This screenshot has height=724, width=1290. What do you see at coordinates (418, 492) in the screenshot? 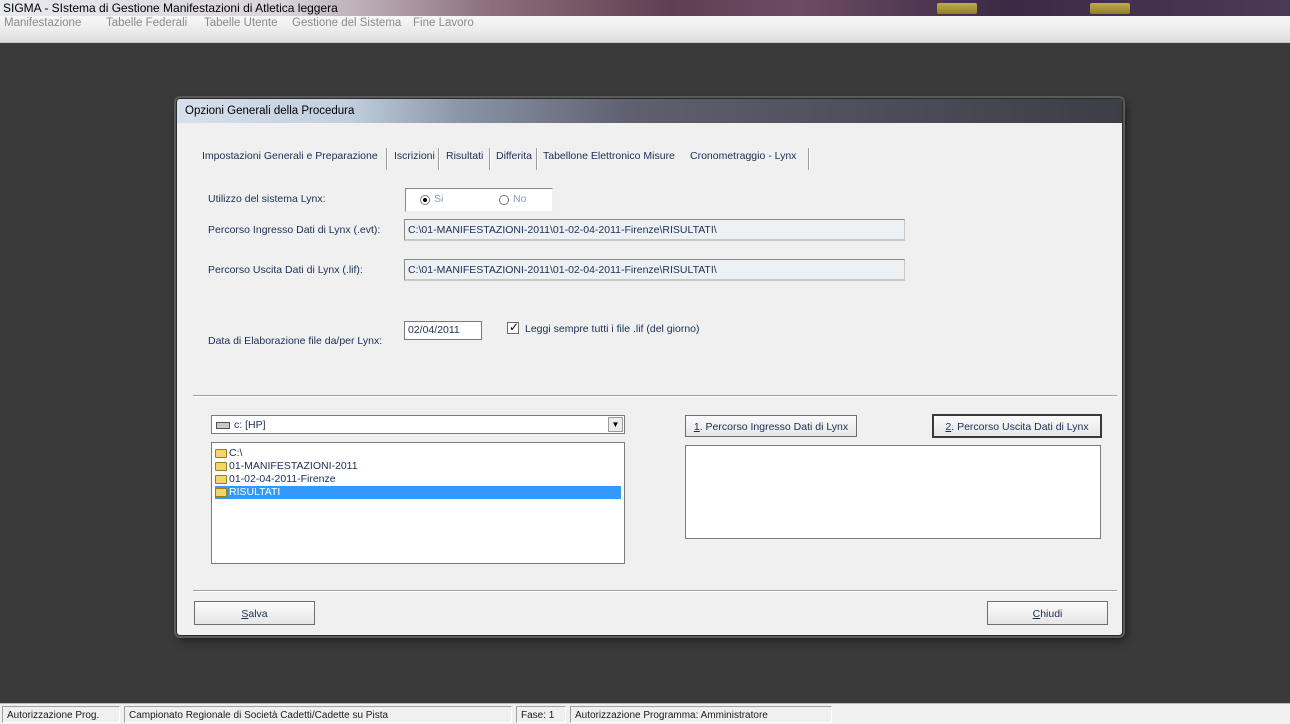
I see `directory-item-selected: RISULTATI` at bounding box center [418, 492].